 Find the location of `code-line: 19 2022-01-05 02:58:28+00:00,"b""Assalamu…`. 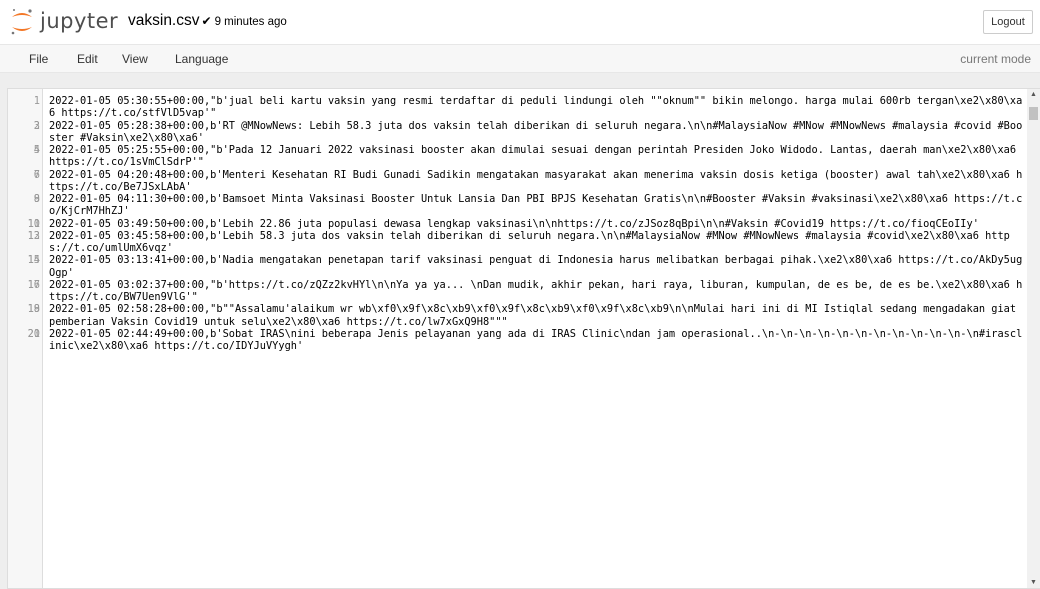

code-line: 19 2022-01-05 02:58:28+00:00,"b""Assalamu… is located at coordinates (517, 315).